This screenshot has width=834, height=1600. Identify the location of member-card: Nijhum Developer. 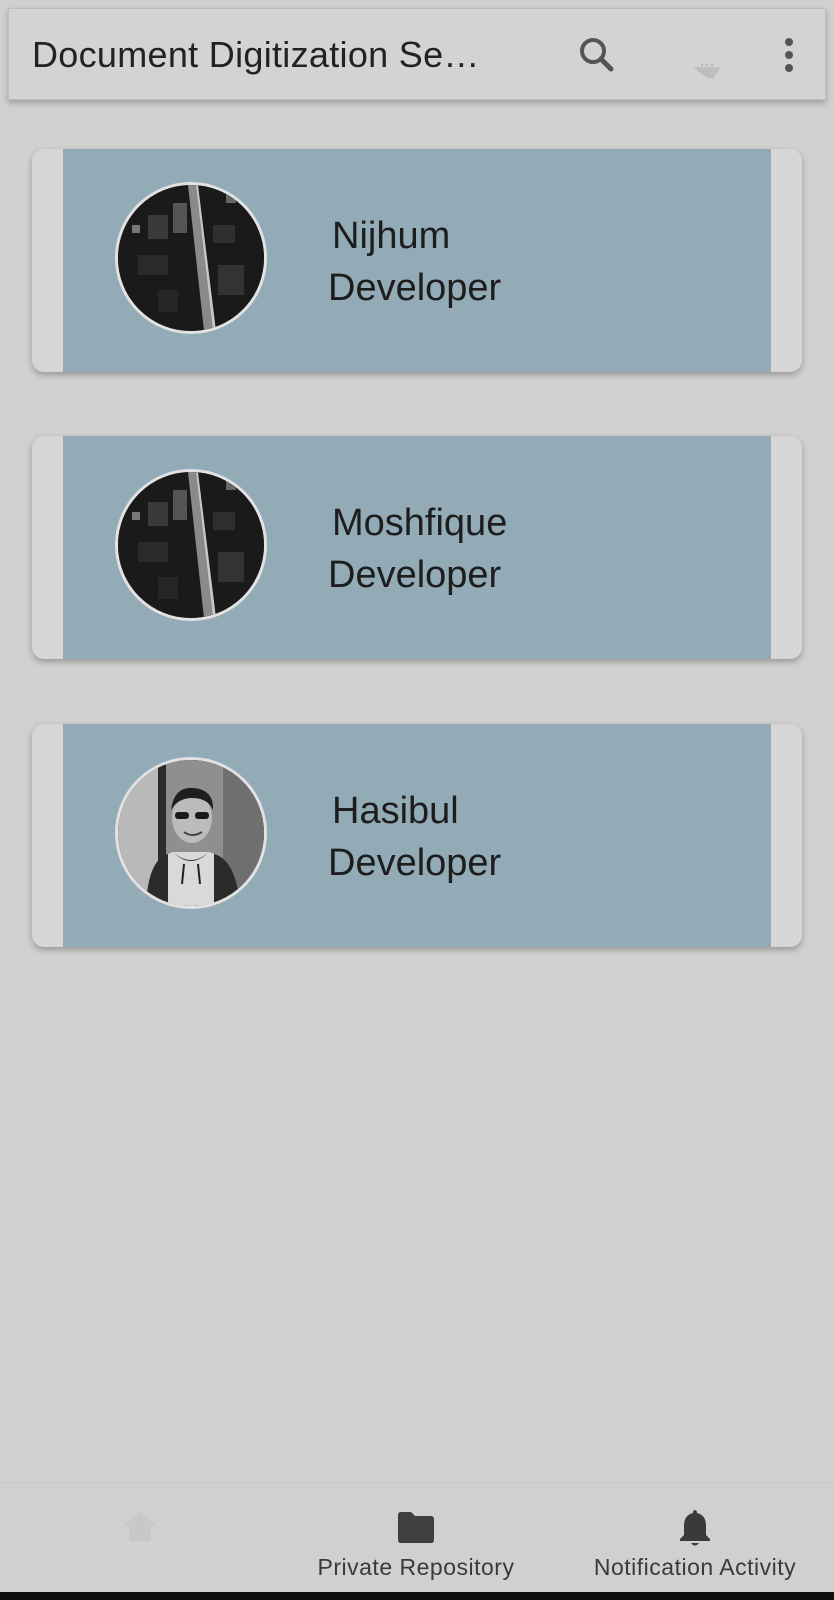
(417, 260).